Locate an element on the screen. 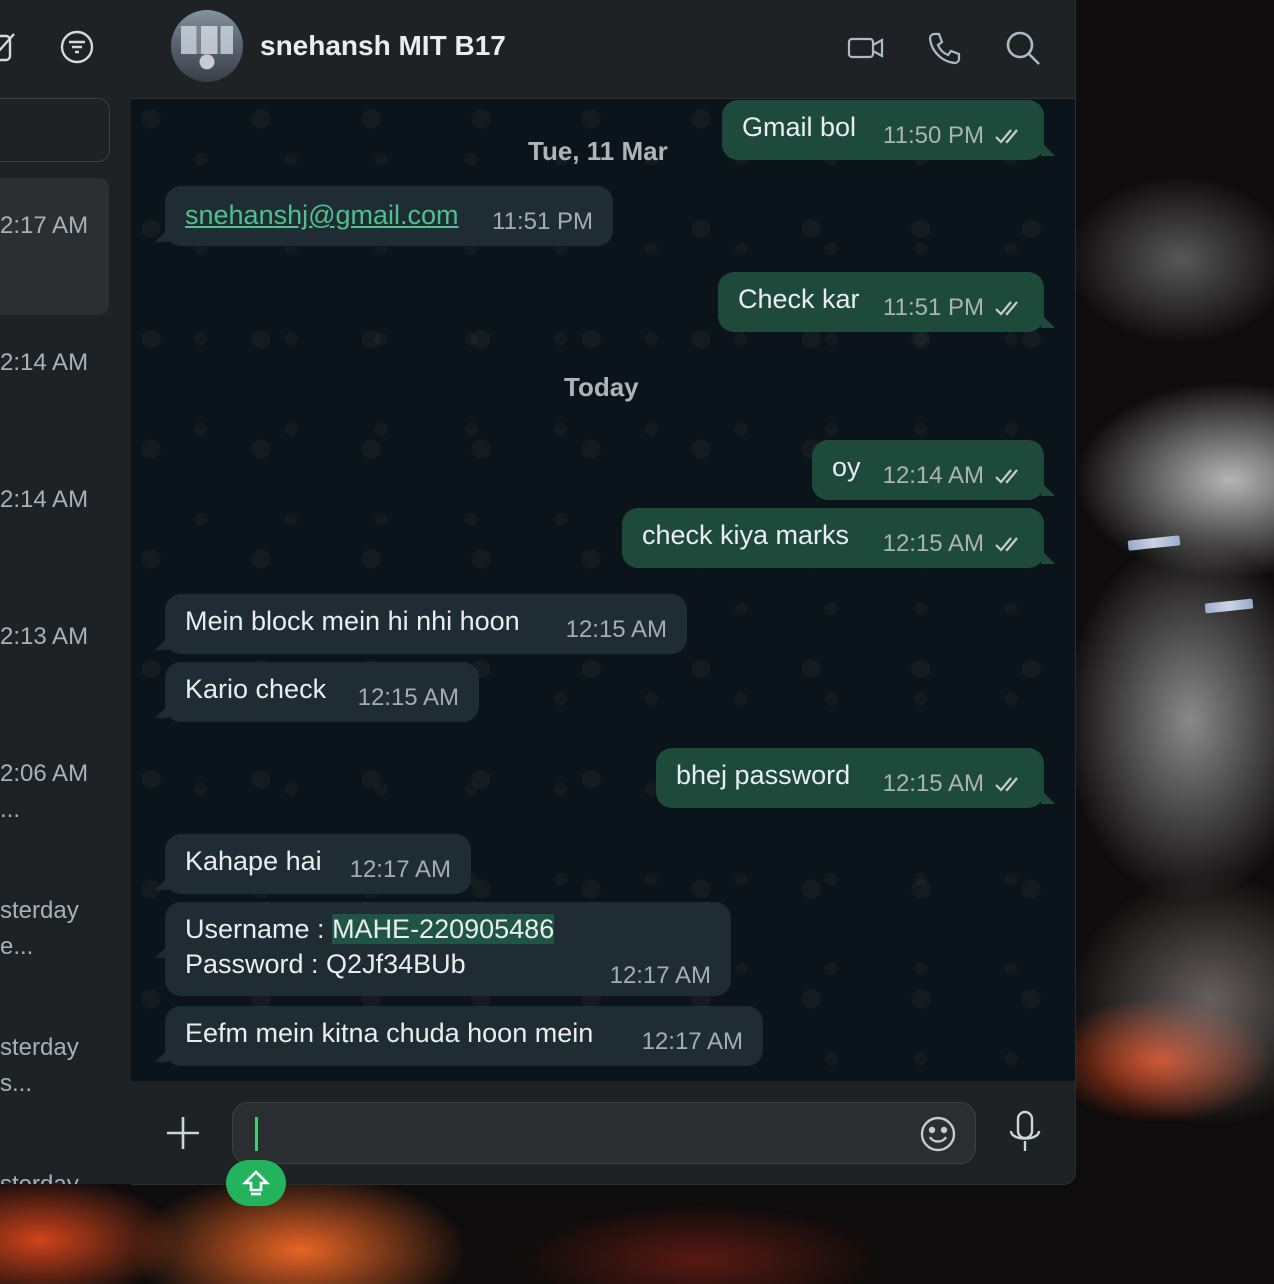  message-outgoing: bhej password 12:15 AM is located at coordinates (850, 778).